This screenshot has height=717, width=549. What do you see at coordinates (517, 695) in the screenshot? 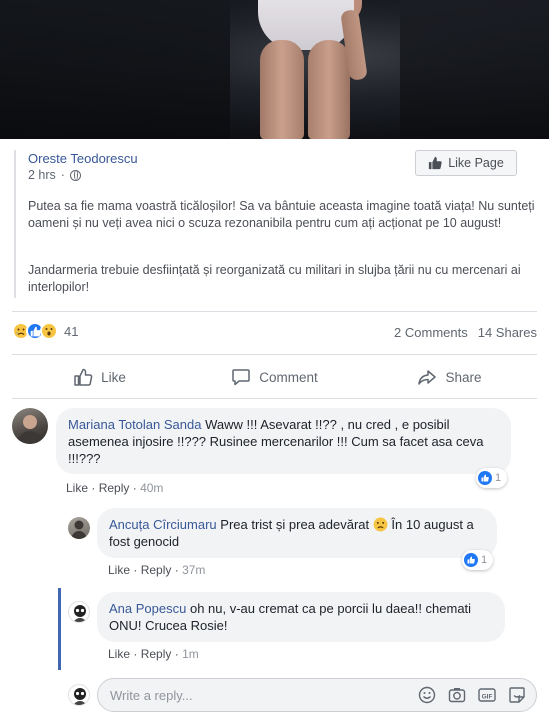
I see `sticker-icon` at bounding box center [517, 695].